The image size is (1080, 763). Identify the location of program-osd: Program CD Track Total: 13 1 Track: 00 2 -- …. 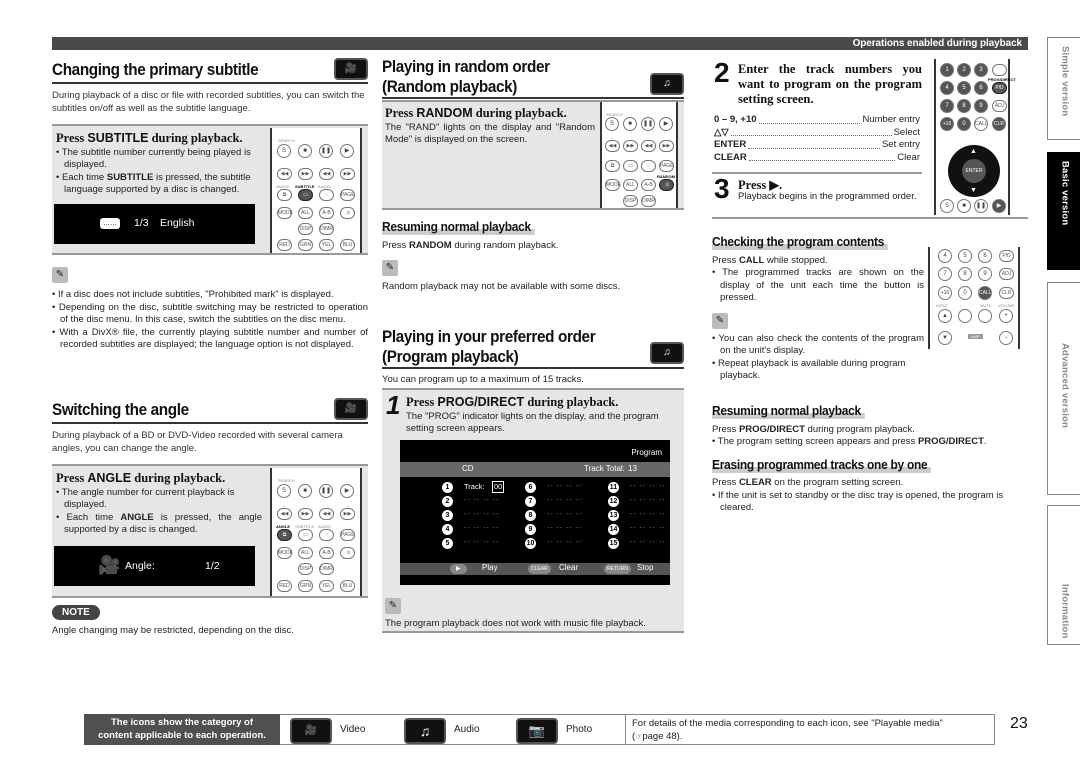
(535, 512).